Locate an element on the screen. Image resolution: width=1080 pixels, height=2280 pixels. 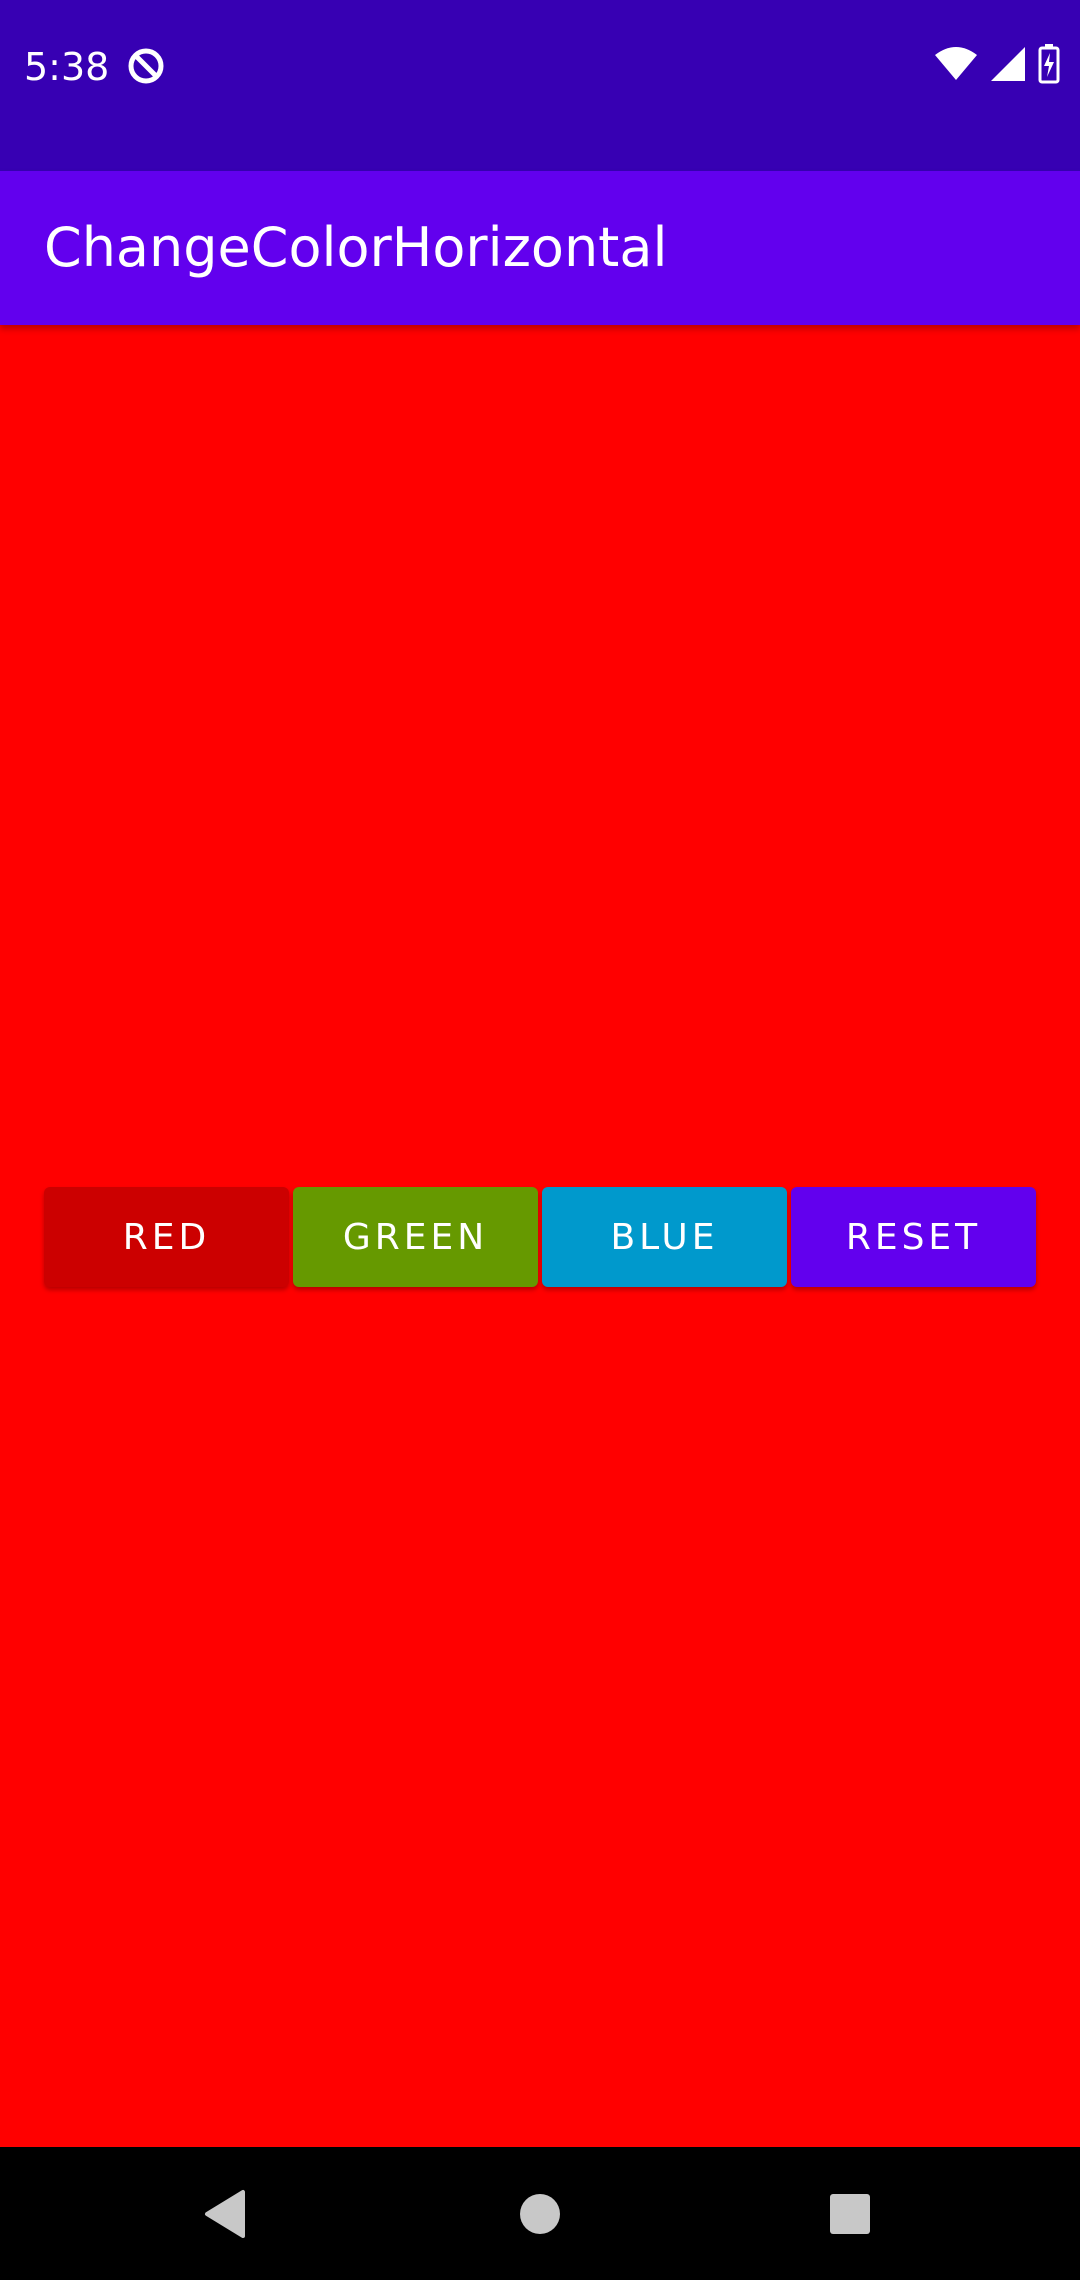
cell-signal-icon is located at coordinates (1008, 66).